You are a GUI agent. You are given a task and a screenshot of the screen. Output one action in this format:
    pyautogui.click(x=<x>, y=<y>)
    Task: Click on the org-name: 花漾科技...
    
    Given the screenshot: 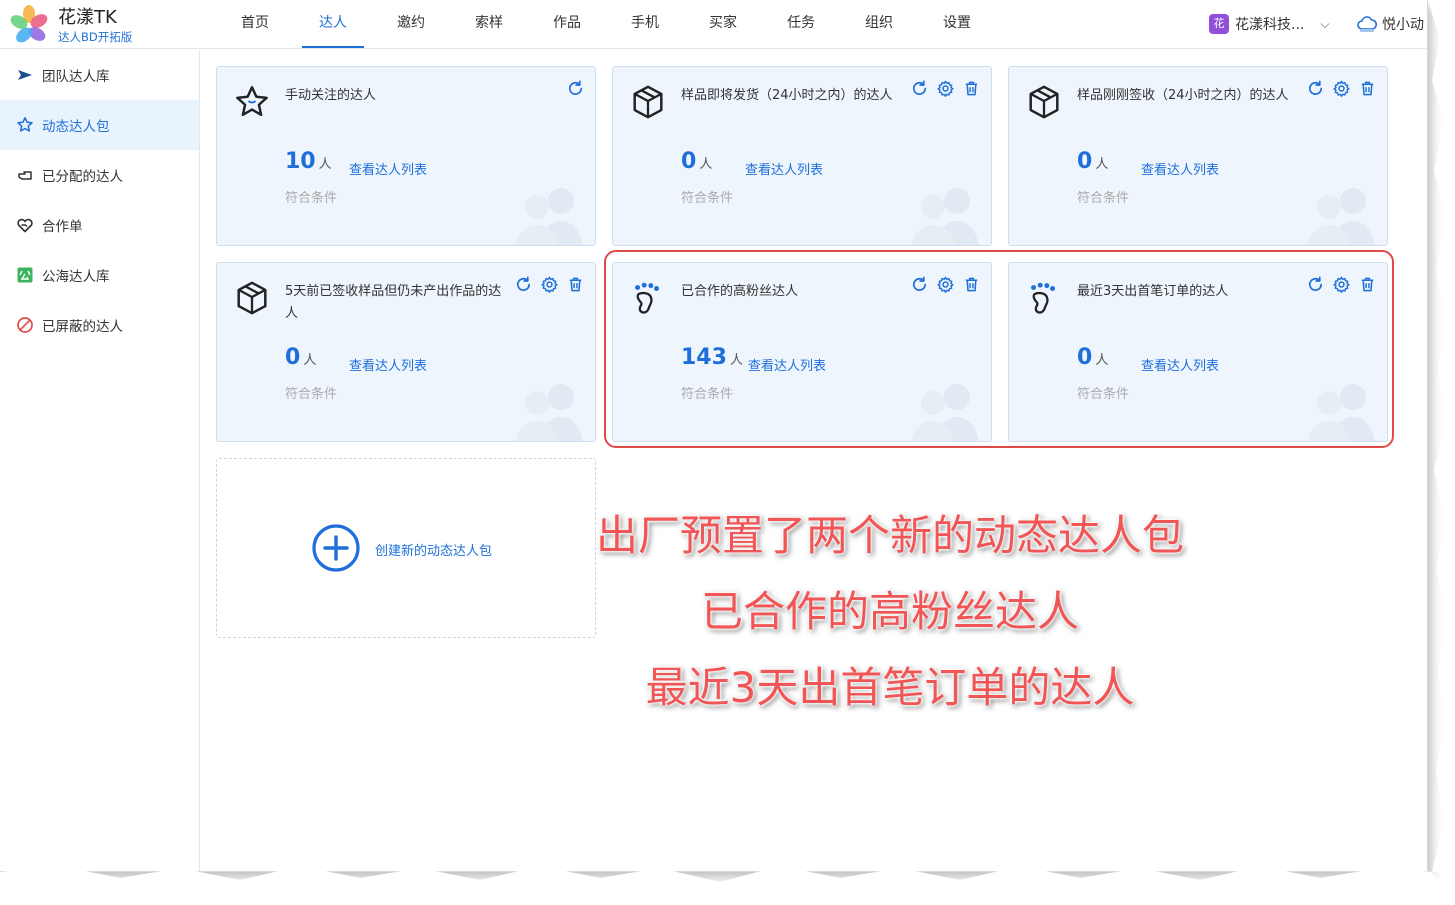 What is the action you would take?
    pyautogui.click(x=1270, y=25)
    